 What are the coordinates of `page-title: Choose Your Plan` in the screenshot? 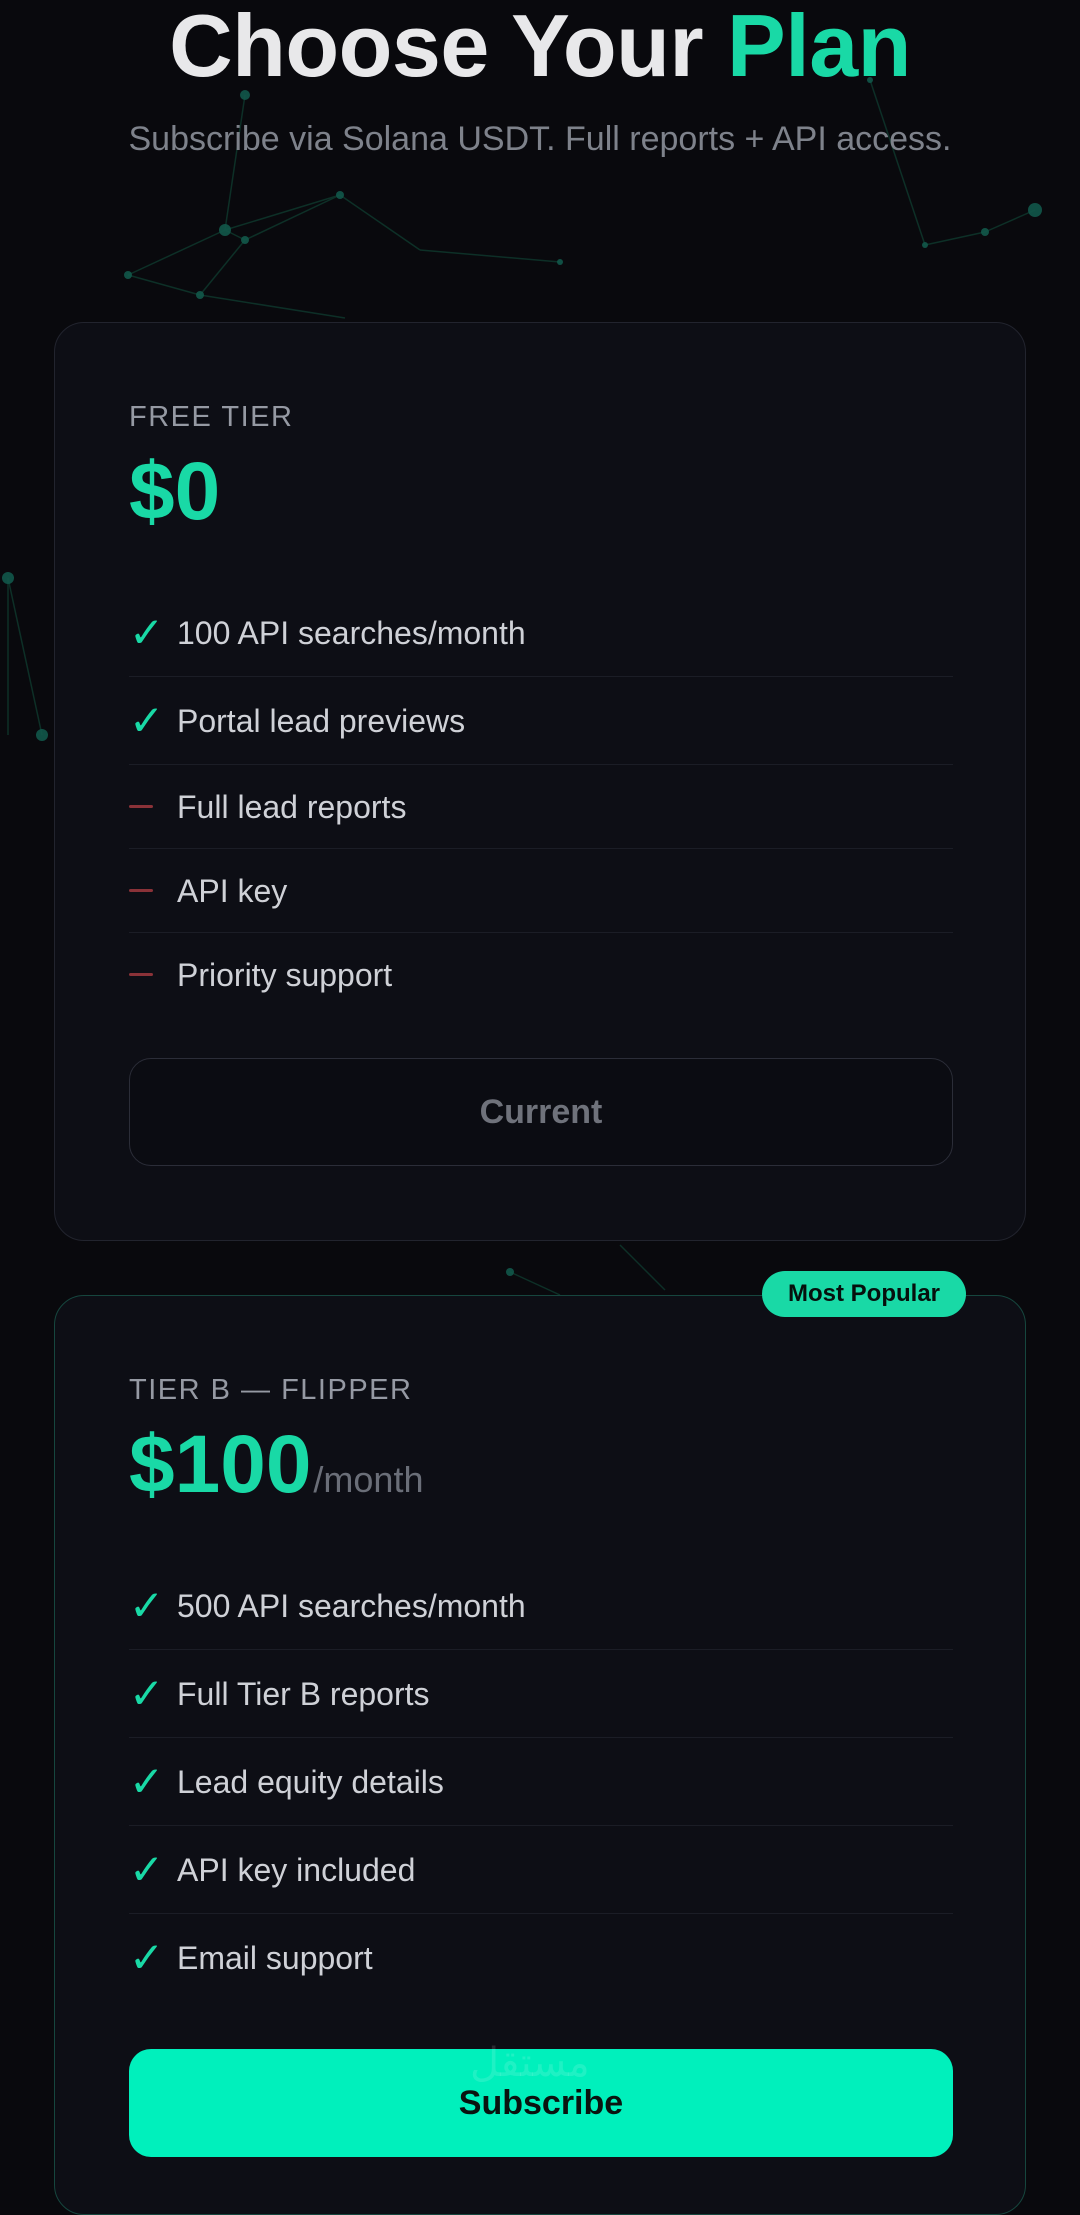 It's located at (540, 46).